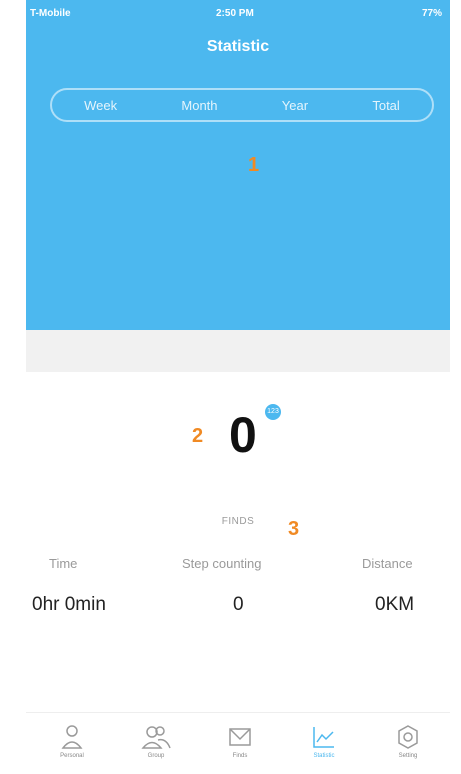 This screenshot has width=461, height=774. Describe the element at coordinates (235, 13) in the screenshot. I see `clock-label: 2:50 PM` at that location.